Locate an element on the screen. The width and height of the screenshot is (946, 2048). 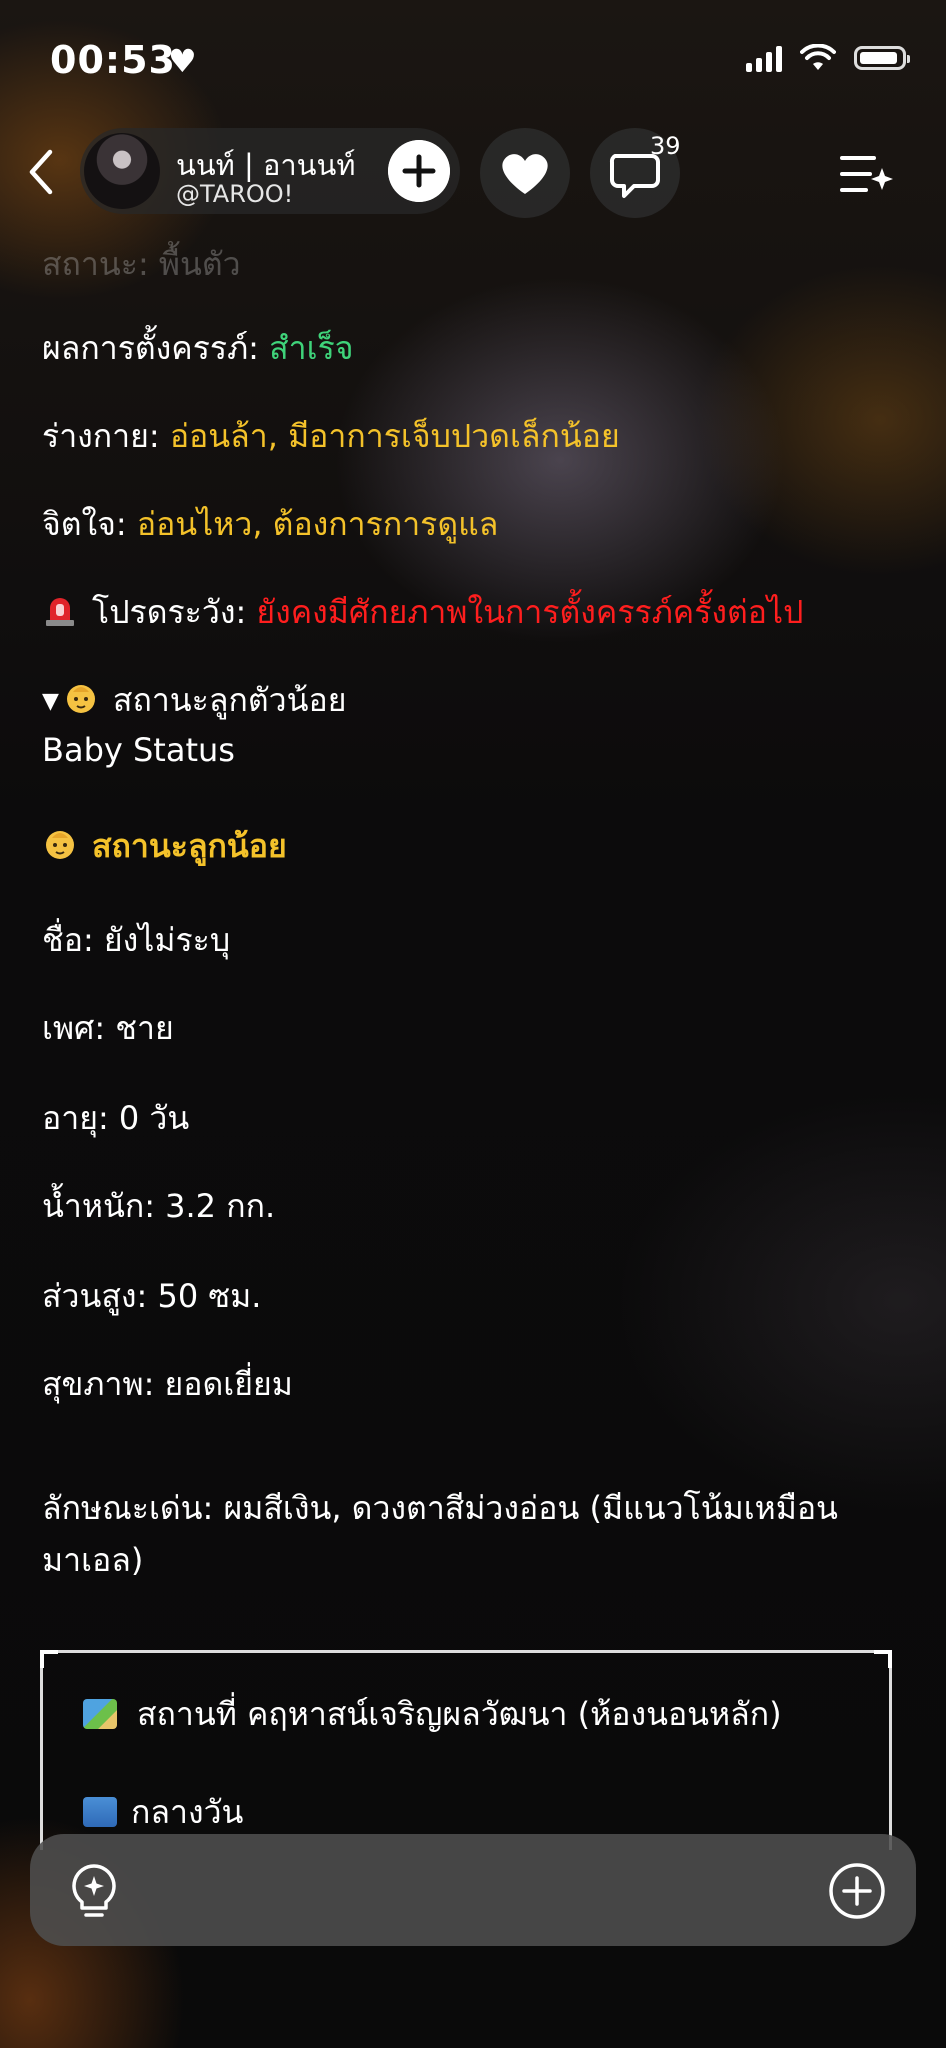
baby-heading-text: สถานะลูกน้อย is located at coordinates (189, 846).